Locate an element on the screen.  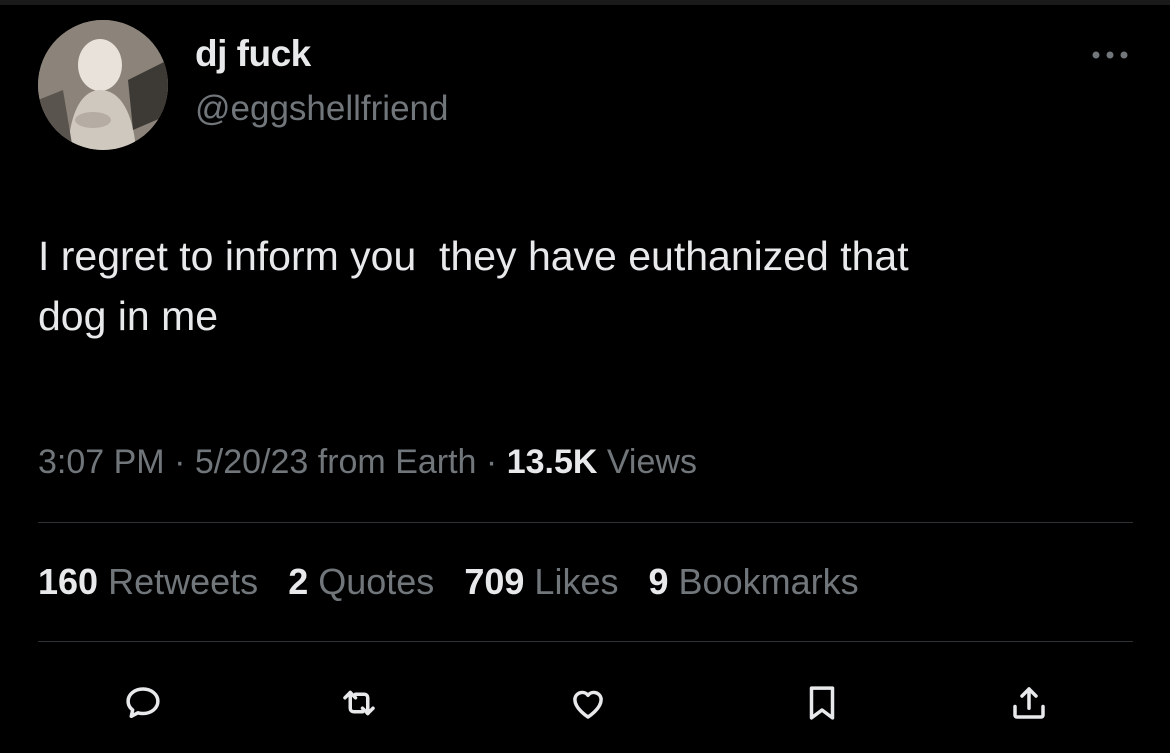
action-bar is located at coordinates (585, 703).